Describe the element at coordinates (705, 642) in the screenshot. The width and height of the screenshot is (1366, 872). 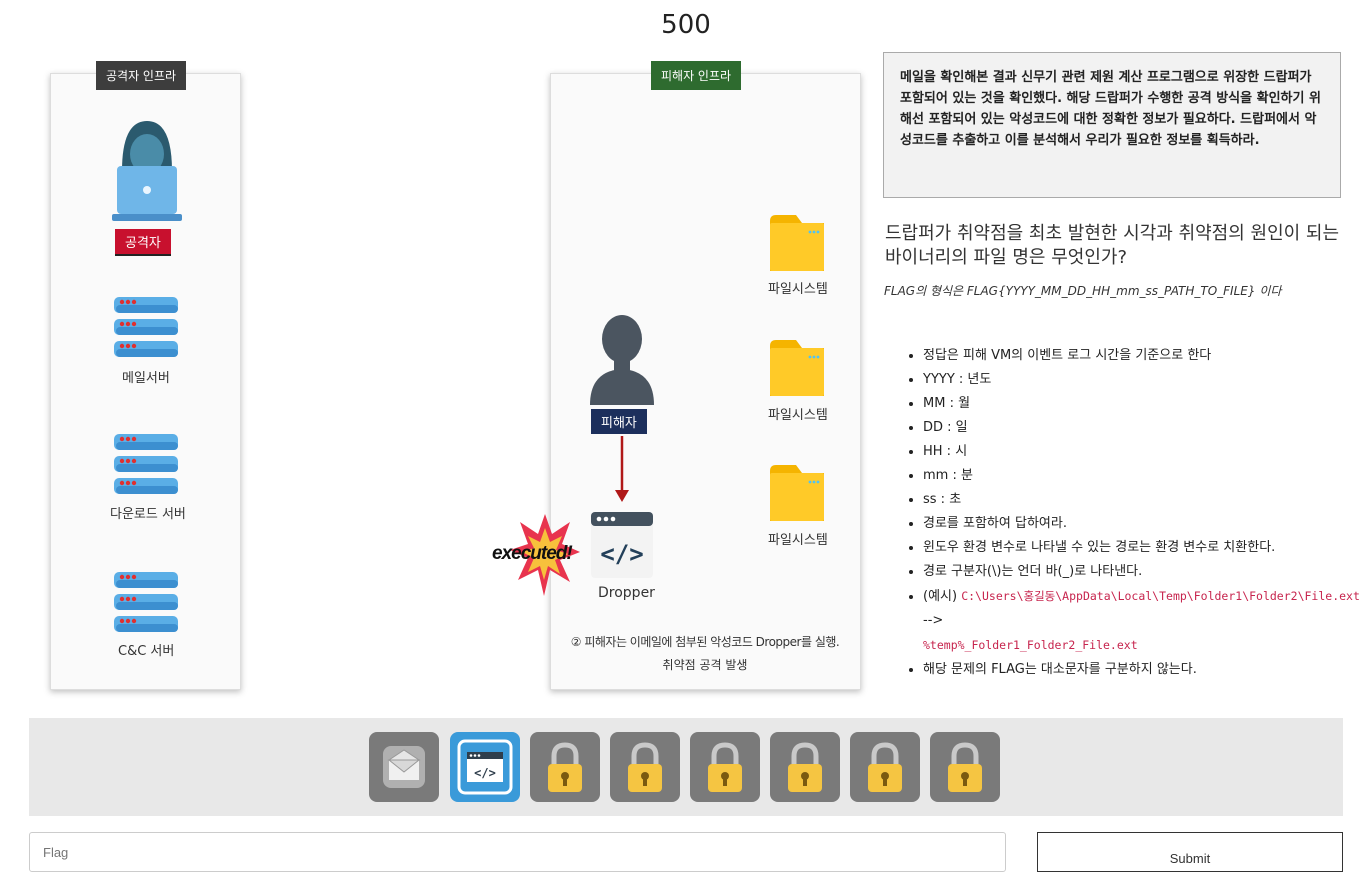
I see `diagram-caption-line1: ② 피해자는 이메일에 첨부된 악성코드 Dropper를 실행.` at that location.